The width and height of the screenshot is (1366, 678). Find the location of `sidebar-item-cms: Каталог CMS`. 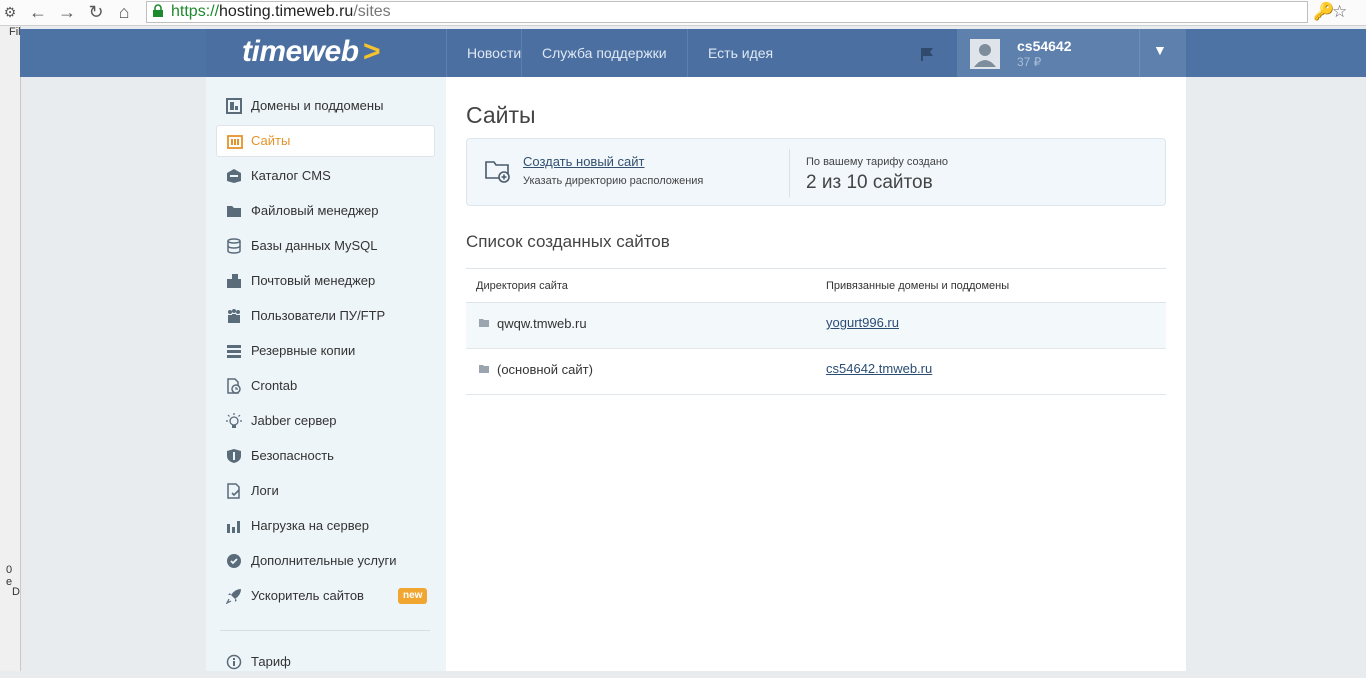

sidebar-item-cms: Каталог CMS is located at coordinates (325, 176).